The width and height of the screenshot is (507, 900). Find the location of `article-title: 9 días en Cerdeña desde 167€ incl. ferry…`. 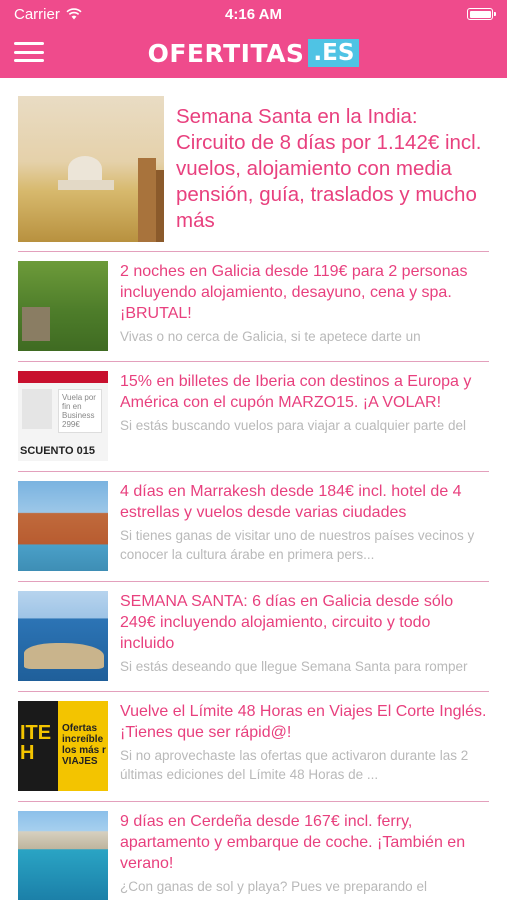

article-title: 9 días en Cerdeña desde 167€ incl. ferry… is located at coordinates (304, 842).